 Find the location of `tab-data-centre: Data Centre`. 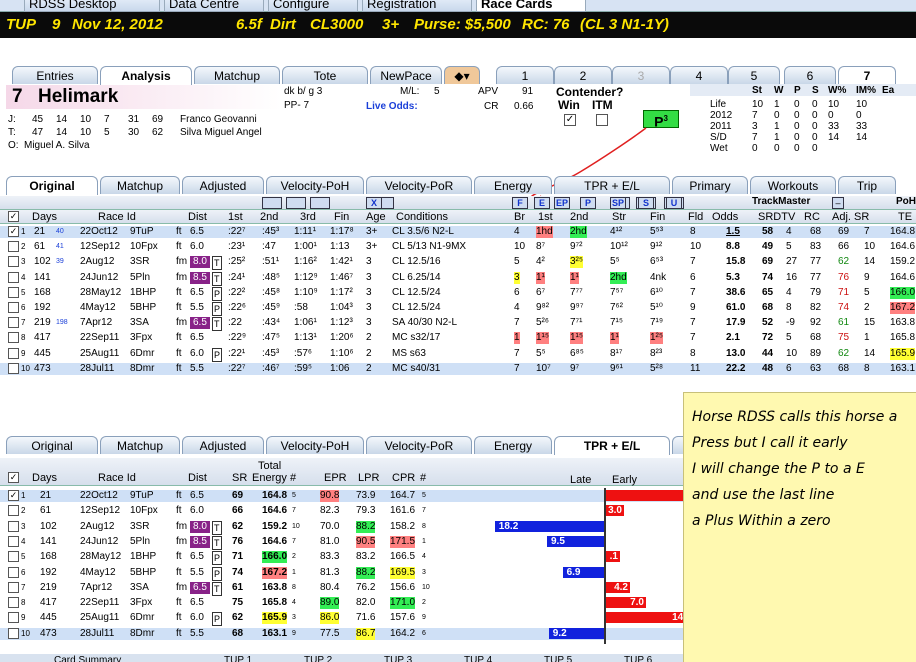

tab-data-centre: Data Centre is located at coordinates (214, 6).